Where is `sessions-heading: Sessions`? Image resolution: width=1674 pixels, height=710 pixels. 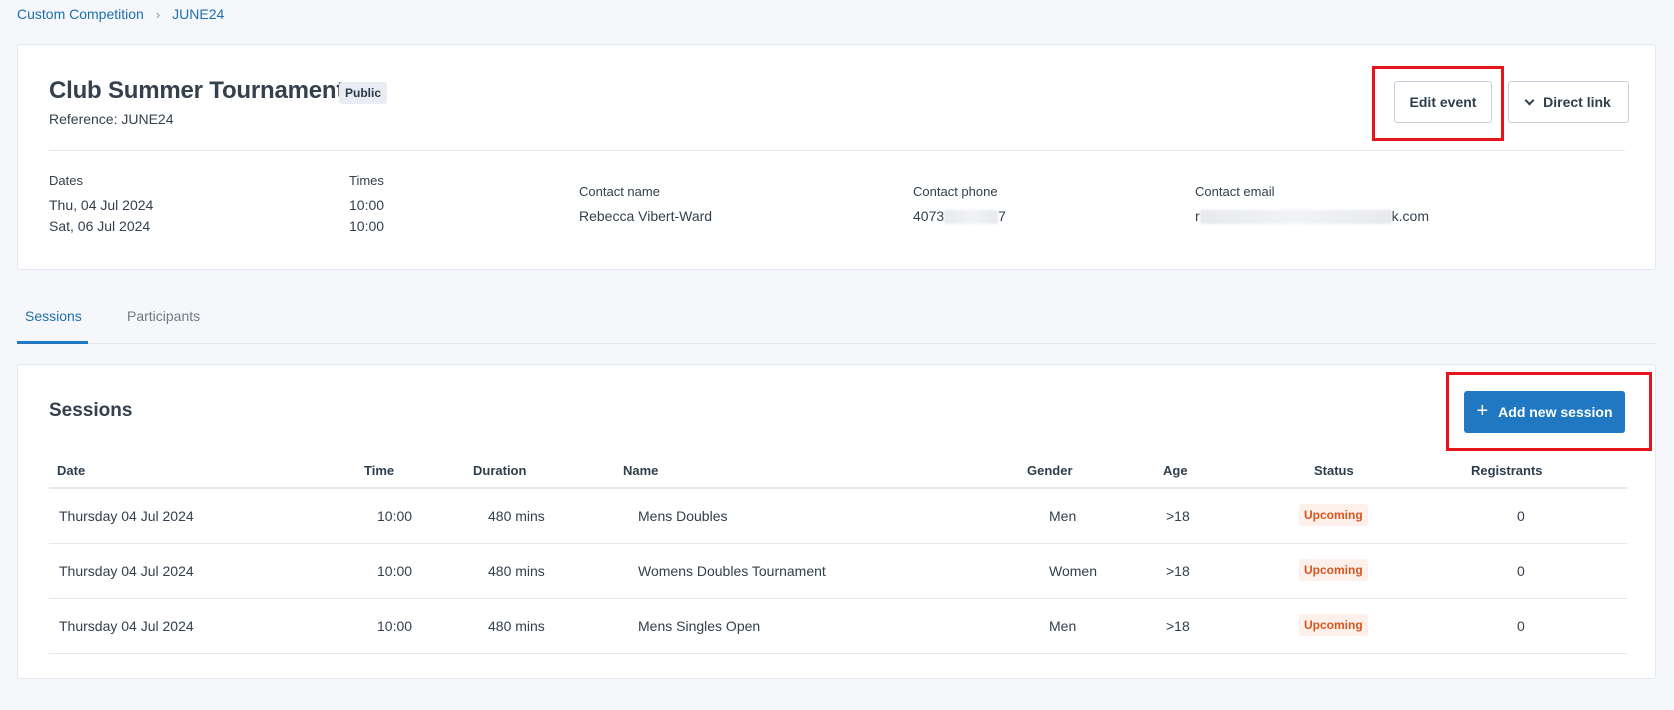
sessions-heading: Sessions is located at coordinates (91, 410).